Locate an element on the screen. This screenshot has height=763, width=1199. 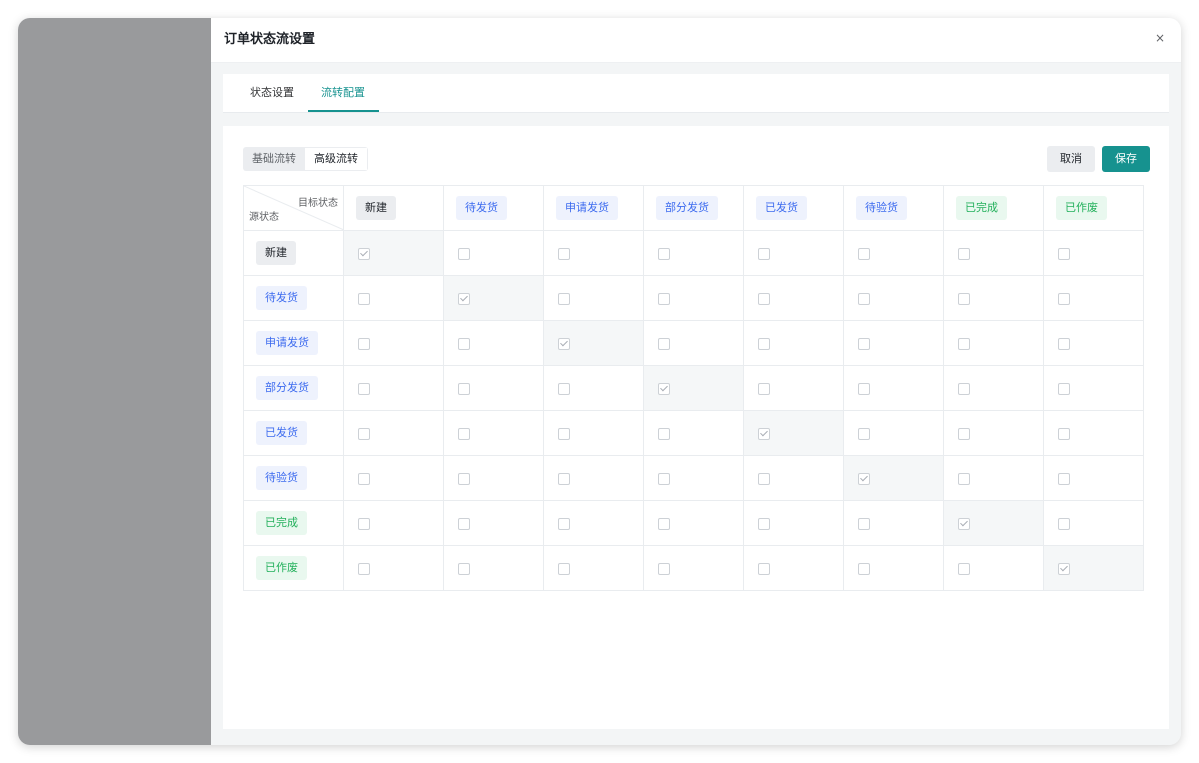
mode-basic-button: 基础流转 is located at coordinates (274, 159).